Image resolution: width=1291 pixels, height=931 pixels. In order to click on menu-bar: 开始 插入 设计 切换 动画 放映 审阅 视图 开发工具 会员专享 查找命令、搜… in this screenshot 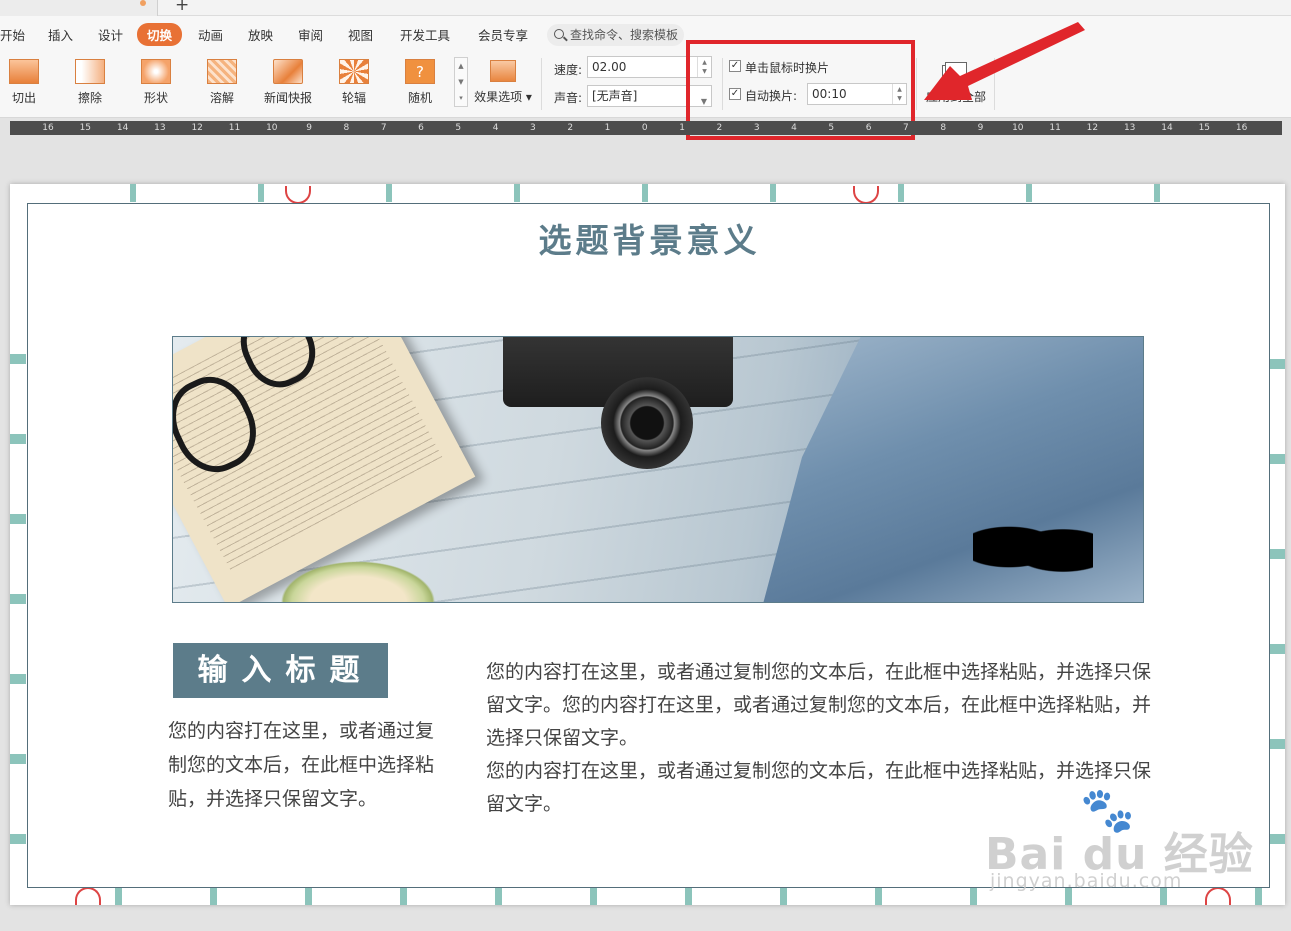, I will do `click(645, 34)`.